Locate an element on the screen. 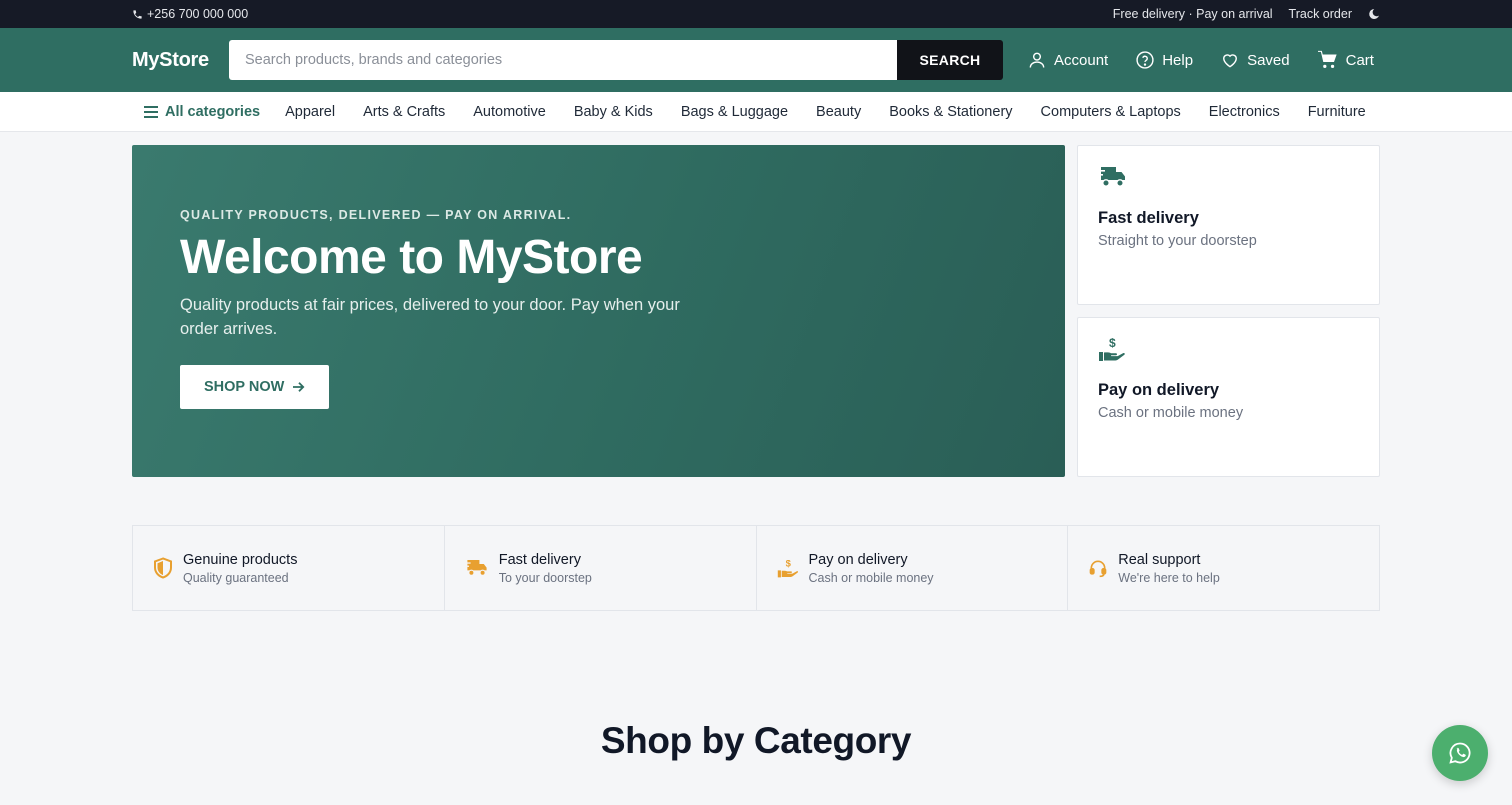 Image resolution: width=1512 pixels, height=805 pixels. side-card-title: Fast delivery is located at coordinates (1148, 218).